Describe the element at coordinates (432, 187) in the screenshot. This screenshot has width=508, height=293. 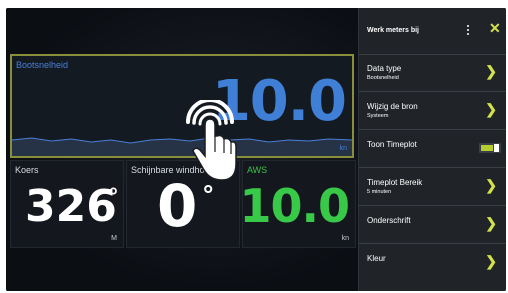
I see `menu-item-timeplot-range: Timeplot Bereik 5 minuten ❯` at that location.